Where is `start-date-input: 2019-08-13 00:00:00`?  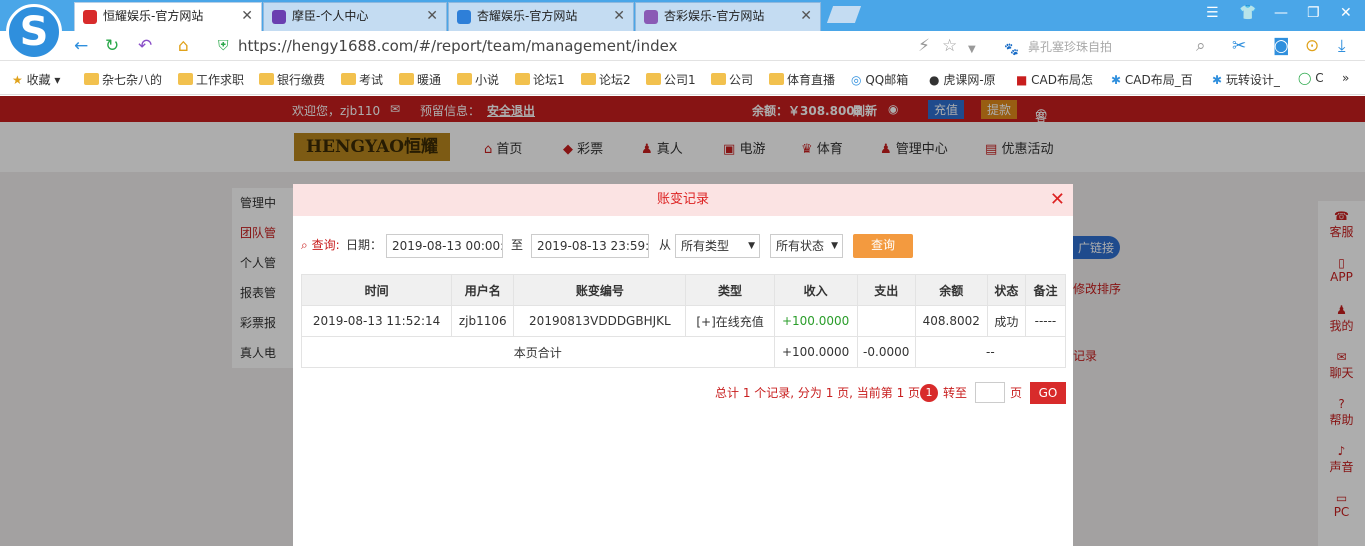
start-date-input: 2019-08-13 00:00:00 is located at coordinates (444, 246).